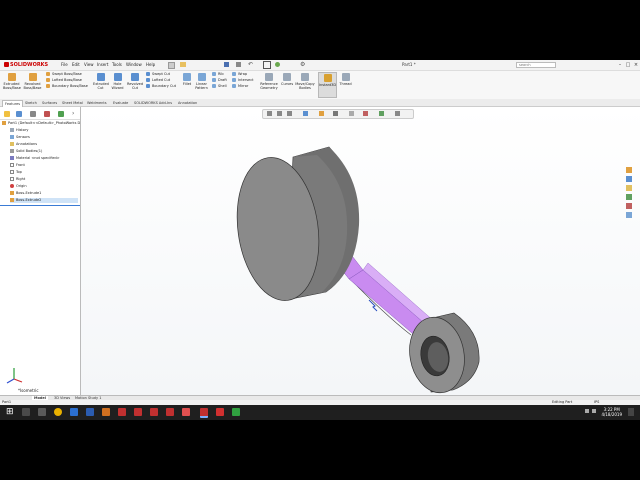 The width and height of the screenshot is (640, 480). What do you see at coordinates (12, 144) in the screenshot?
I see `annotations-icon` at bounding box center [12, 144].